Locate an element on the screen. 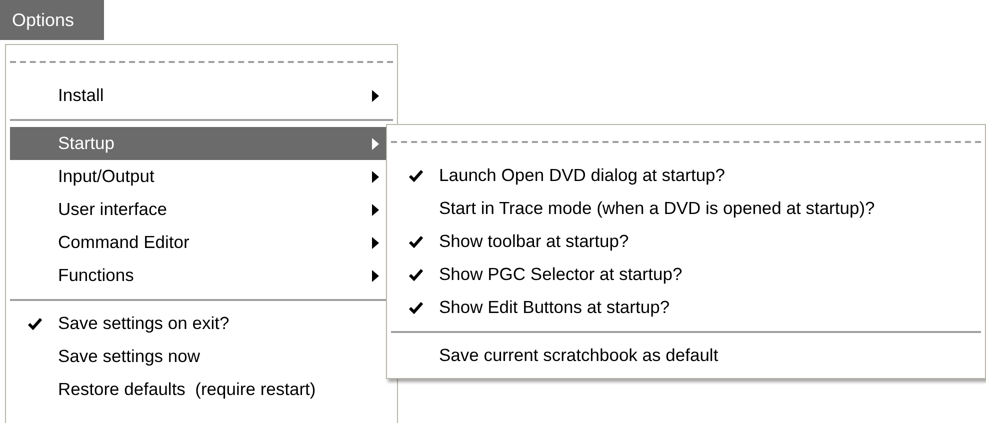 The image size is (986, 423). menu-item: Start in Trace mode (when a DVD is opened at startup)? is located at coordinates (686, 208).